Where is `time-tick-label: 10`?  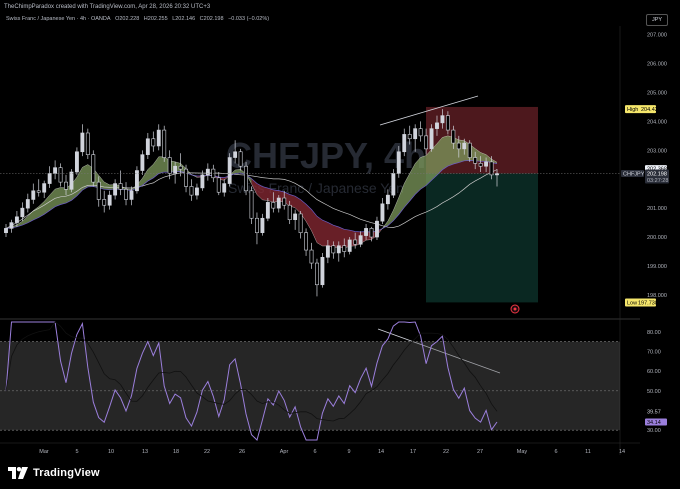
time-tick-label: 10 is located at coordinates (111, 452).